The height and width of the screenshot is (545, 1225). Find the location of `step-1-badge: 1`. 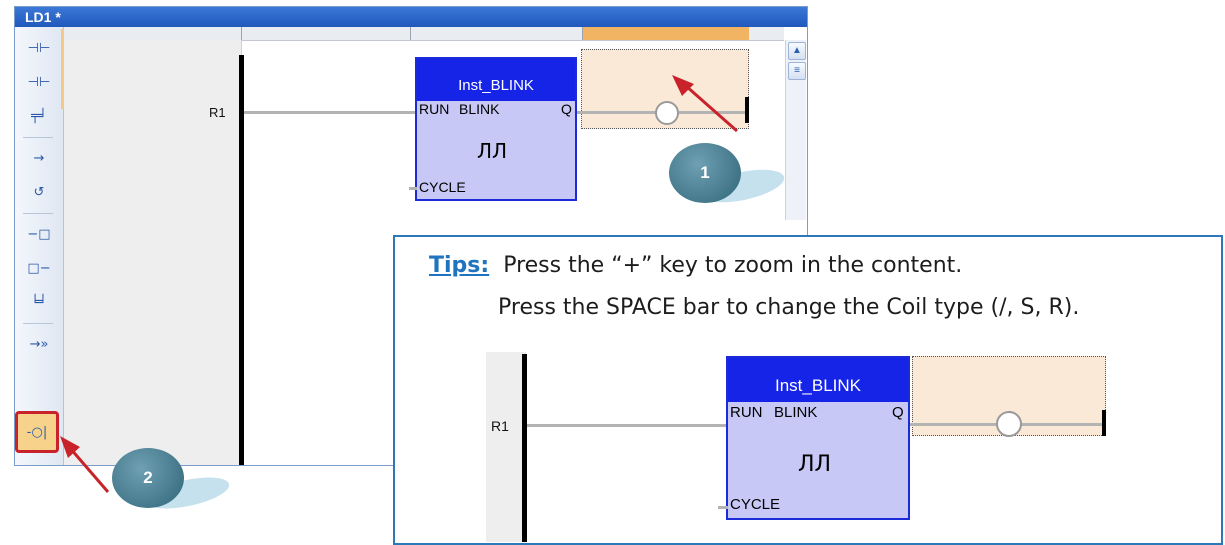

step-1-badge: 1 is located at coordinates (705, 173).